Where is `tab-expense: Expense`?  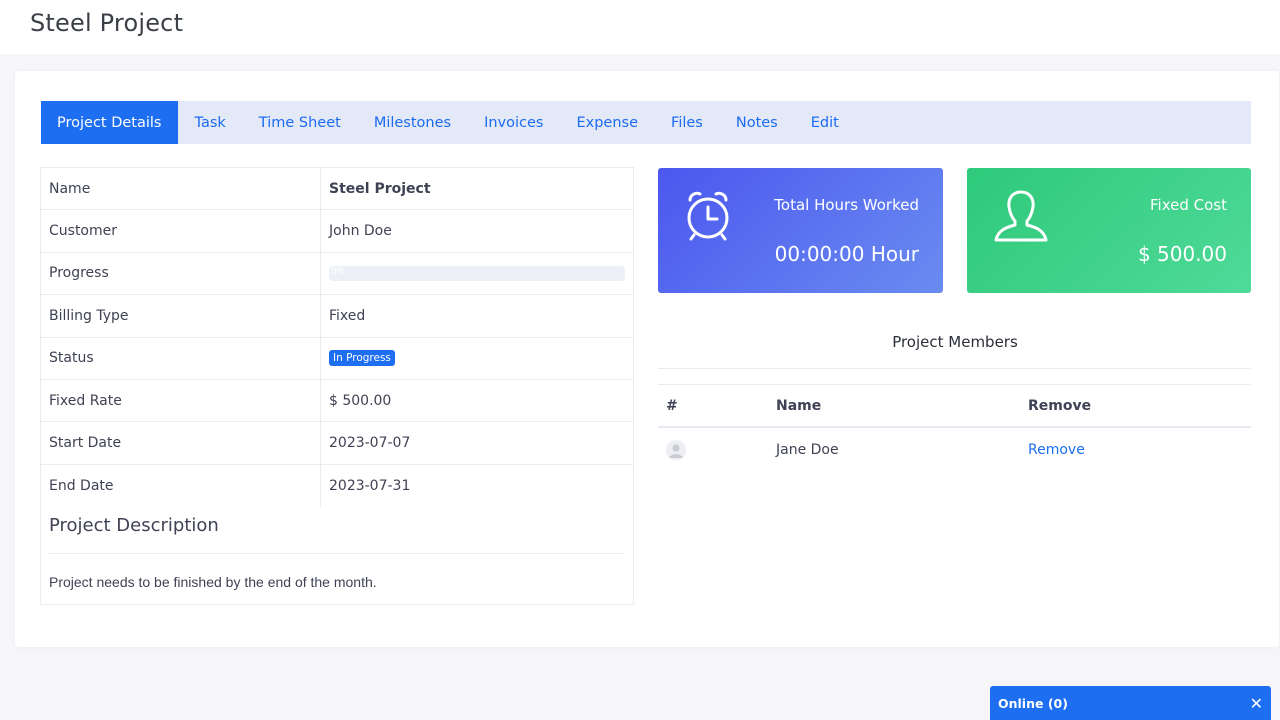 tab-expense: Expense is located at coordinates (606, 122).